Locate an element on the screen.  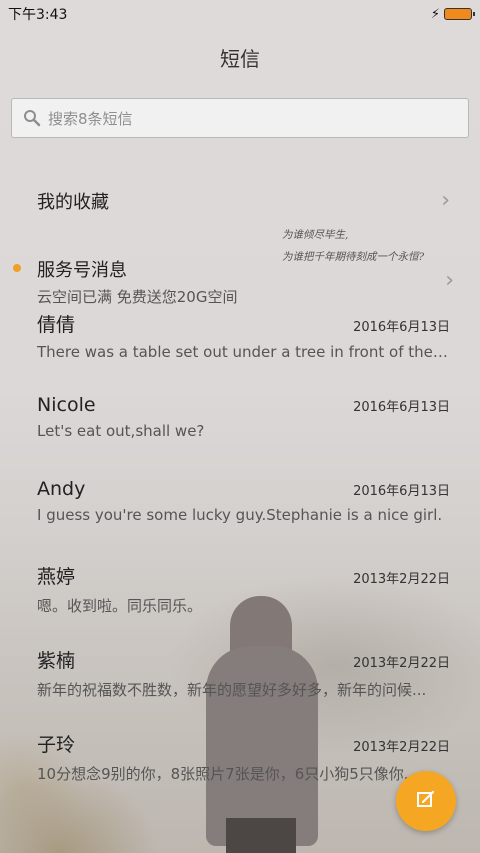
header: 短信 is located at coordinates (240, 57).